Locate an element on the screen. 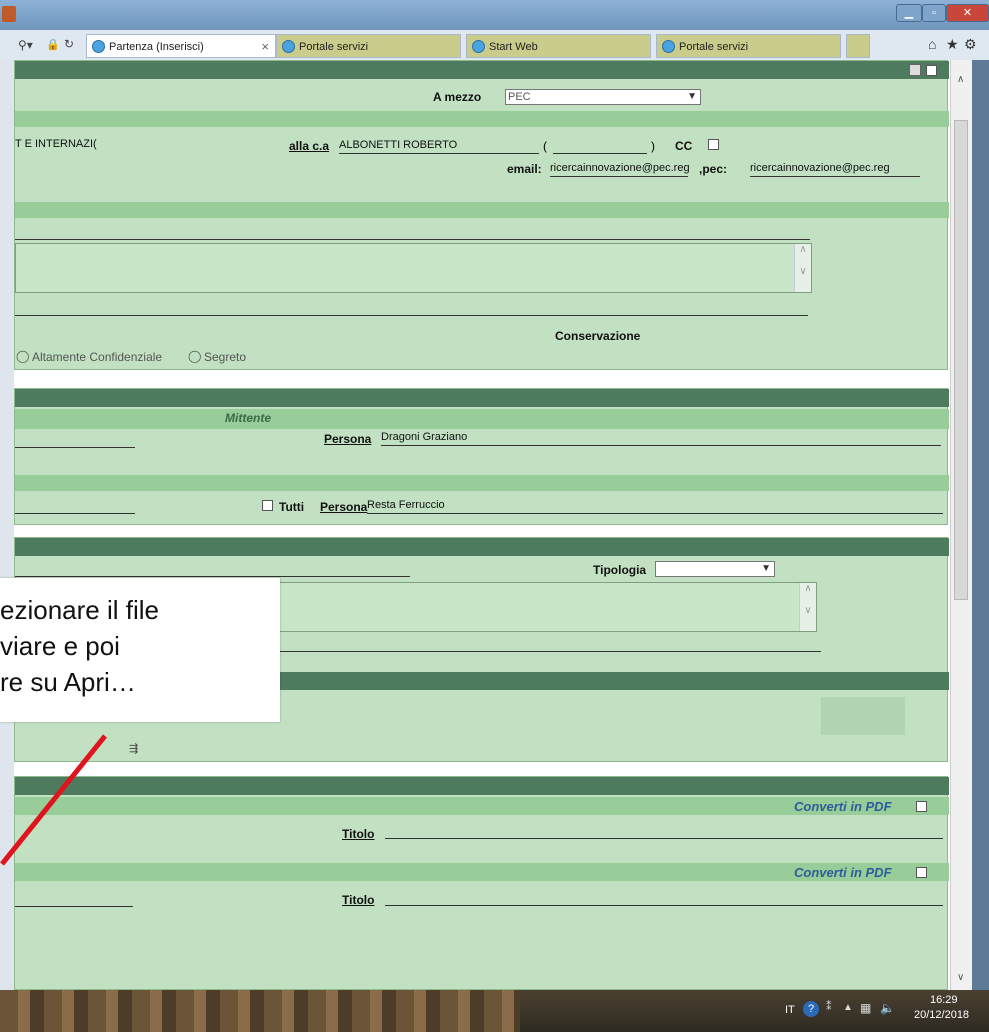  tab-portale-servizi: Portale servizi is located at coordinates (368, 46).